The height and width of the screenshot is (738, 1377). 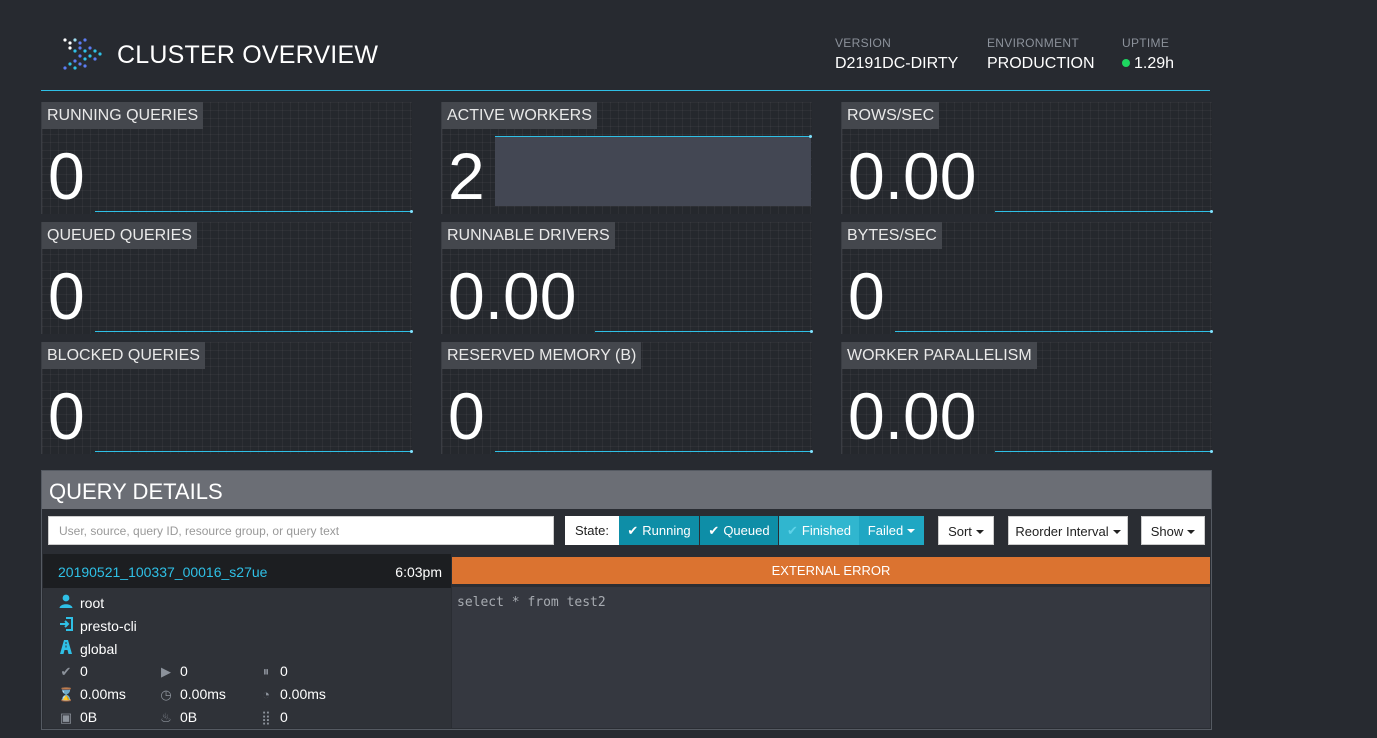 What do you see at coordinates (960, 531) in the screenshot?
I see `sort-label: Sort` at bounding box center [960, 531].